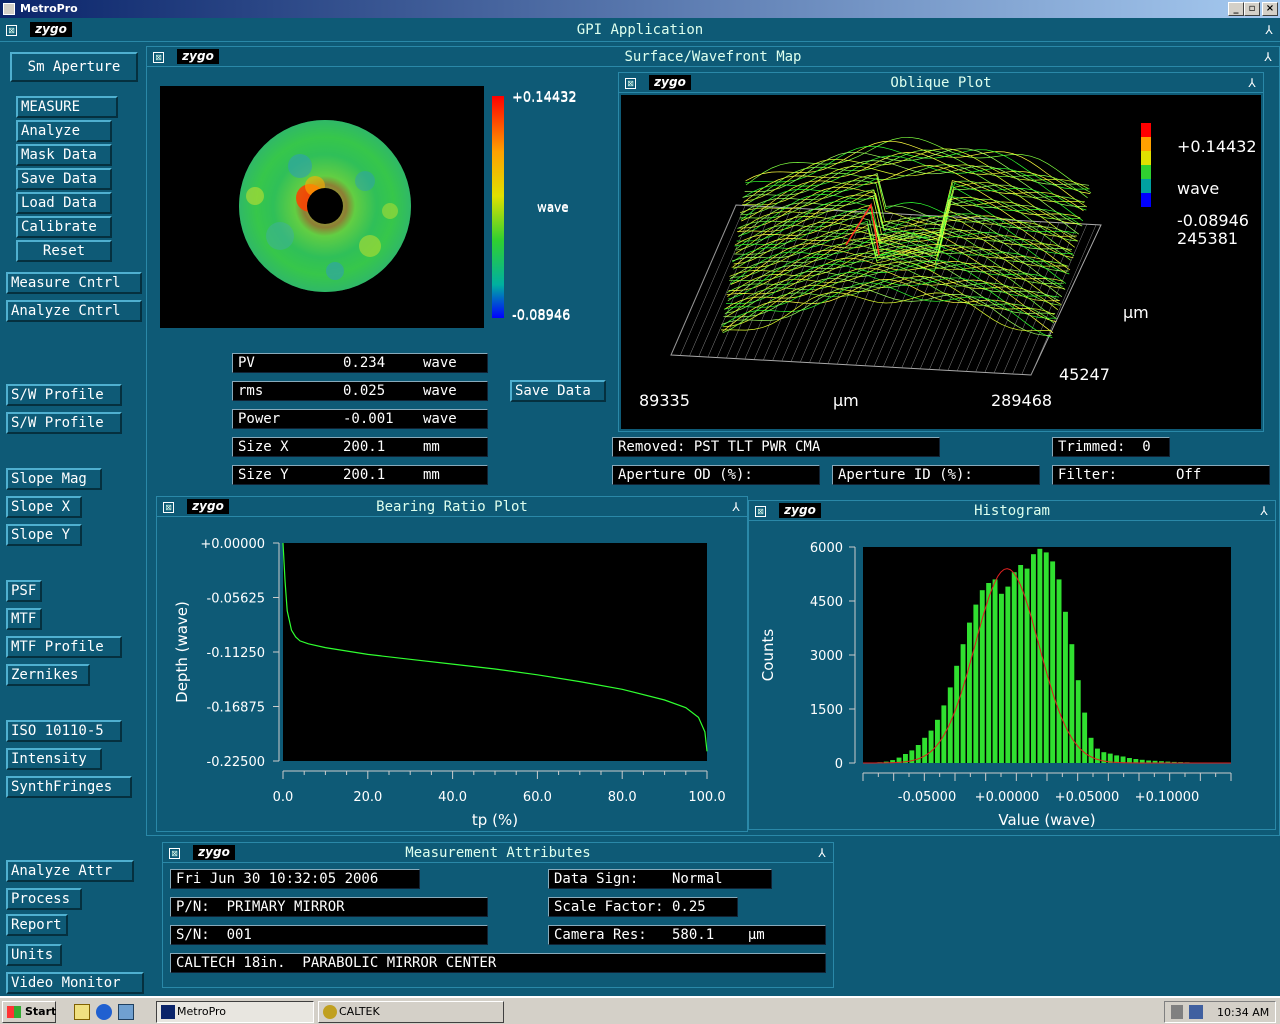  I want to click on aperture-id-field: Aperture ID (%):, so click(936, 475).